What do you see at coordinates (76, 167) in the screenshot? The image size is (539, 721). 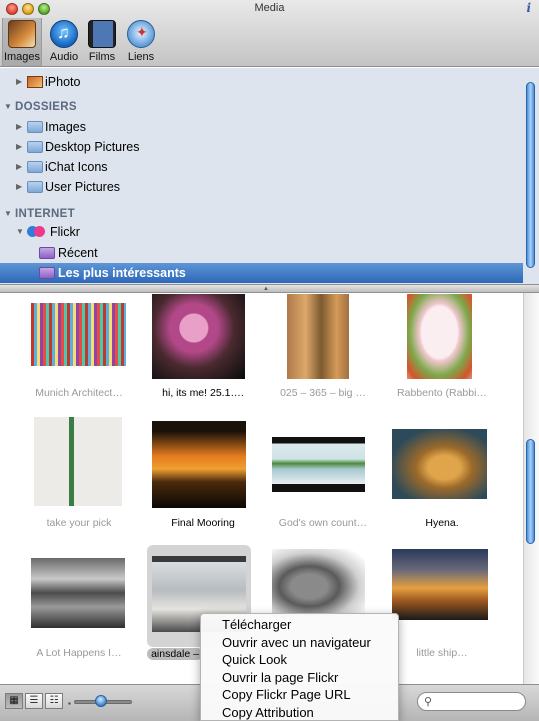 I see `source-item-label: iChat Icons` at bounding box center [76, 167].